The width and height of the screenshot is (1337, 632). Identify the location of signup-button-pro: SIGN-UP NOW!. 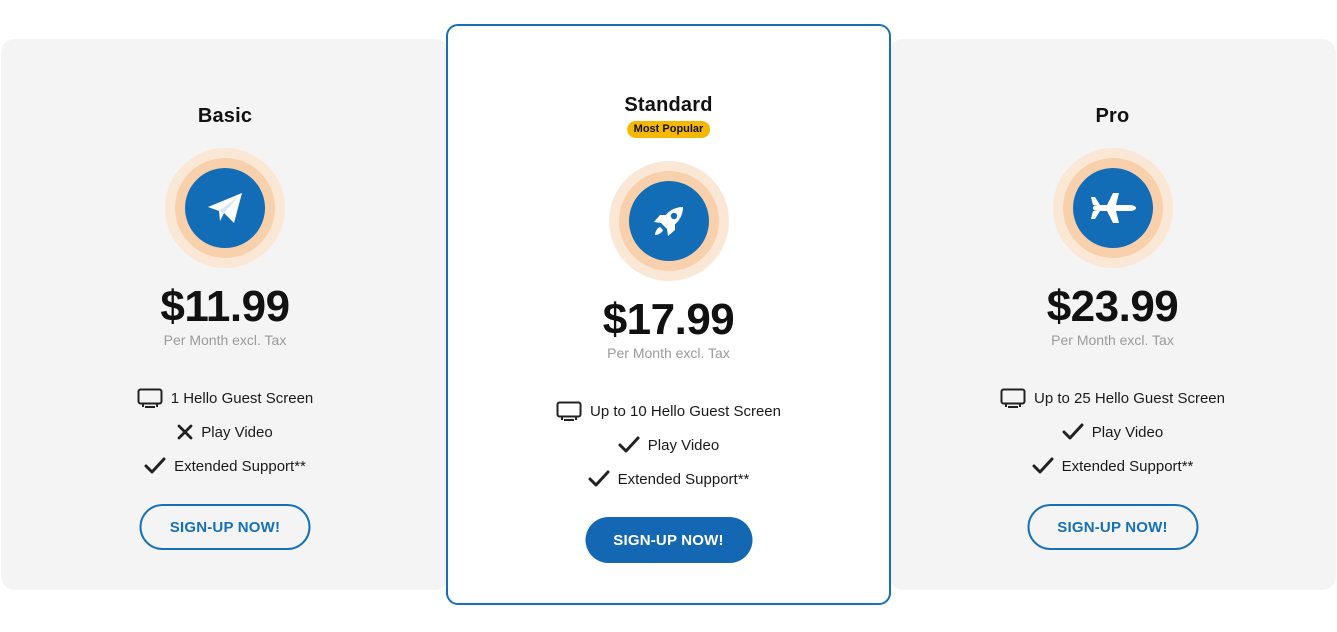
(1112, 527).